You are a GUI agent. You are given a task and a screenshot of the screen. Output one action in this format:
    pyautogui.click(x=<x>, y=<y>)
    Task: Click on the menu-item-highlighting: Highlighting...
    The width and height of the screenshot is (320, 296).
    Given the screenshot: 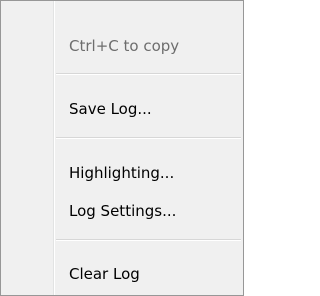 What is the action you would take?
    pyautogui.click(x=122, y=173)
    